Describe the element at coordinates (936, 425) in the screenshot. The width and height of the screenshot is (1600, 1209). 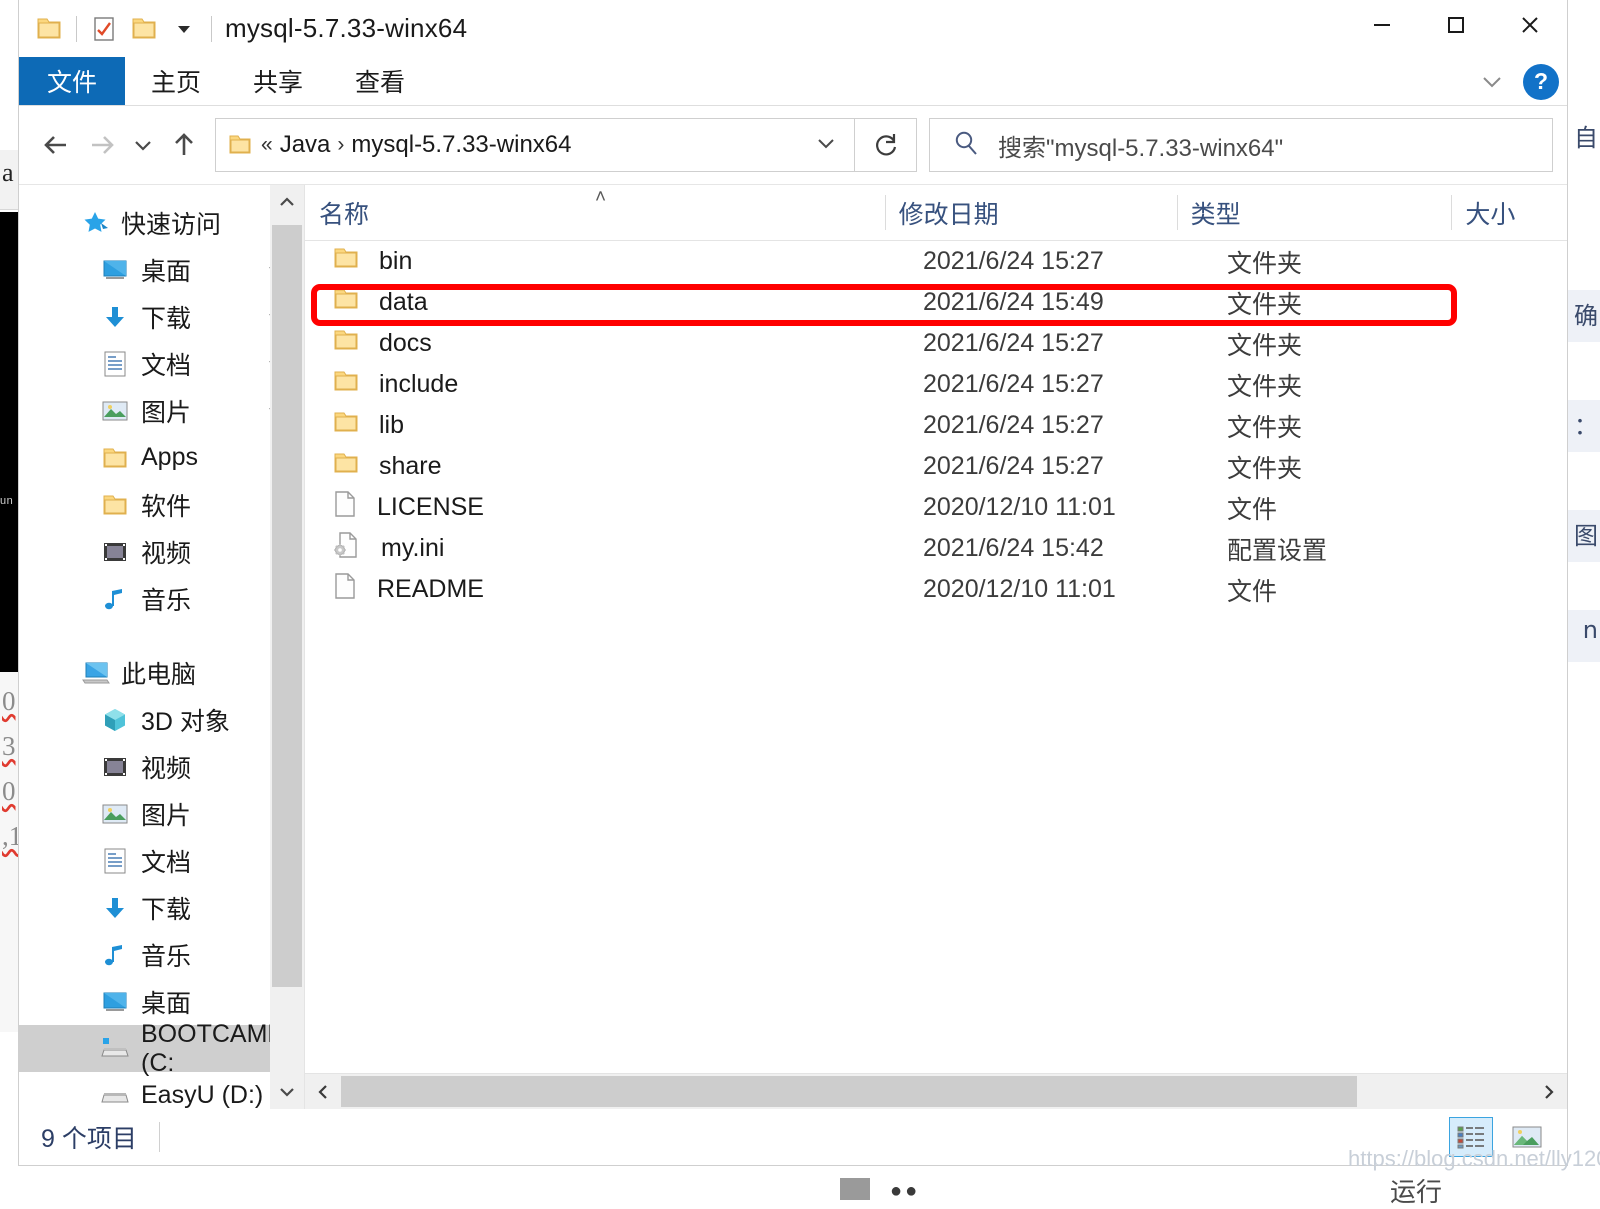
I see `table-row: lib 2021/6/24 15:27 文件夹` at that location.